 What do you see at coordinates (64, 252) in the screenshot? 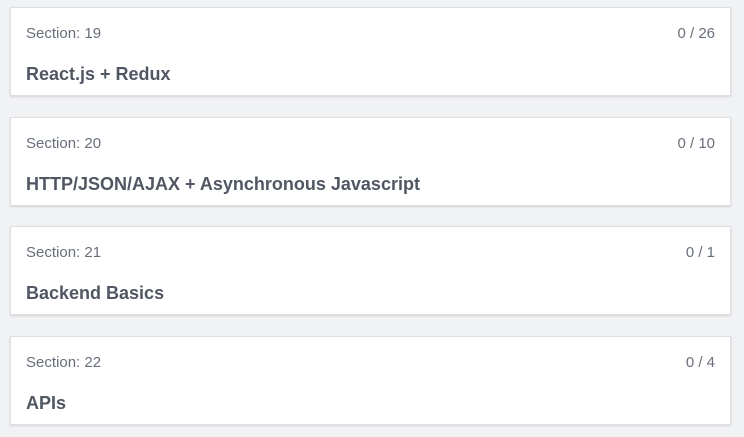
I see `section-number: Section: 21` at bounding box center [64, 252].